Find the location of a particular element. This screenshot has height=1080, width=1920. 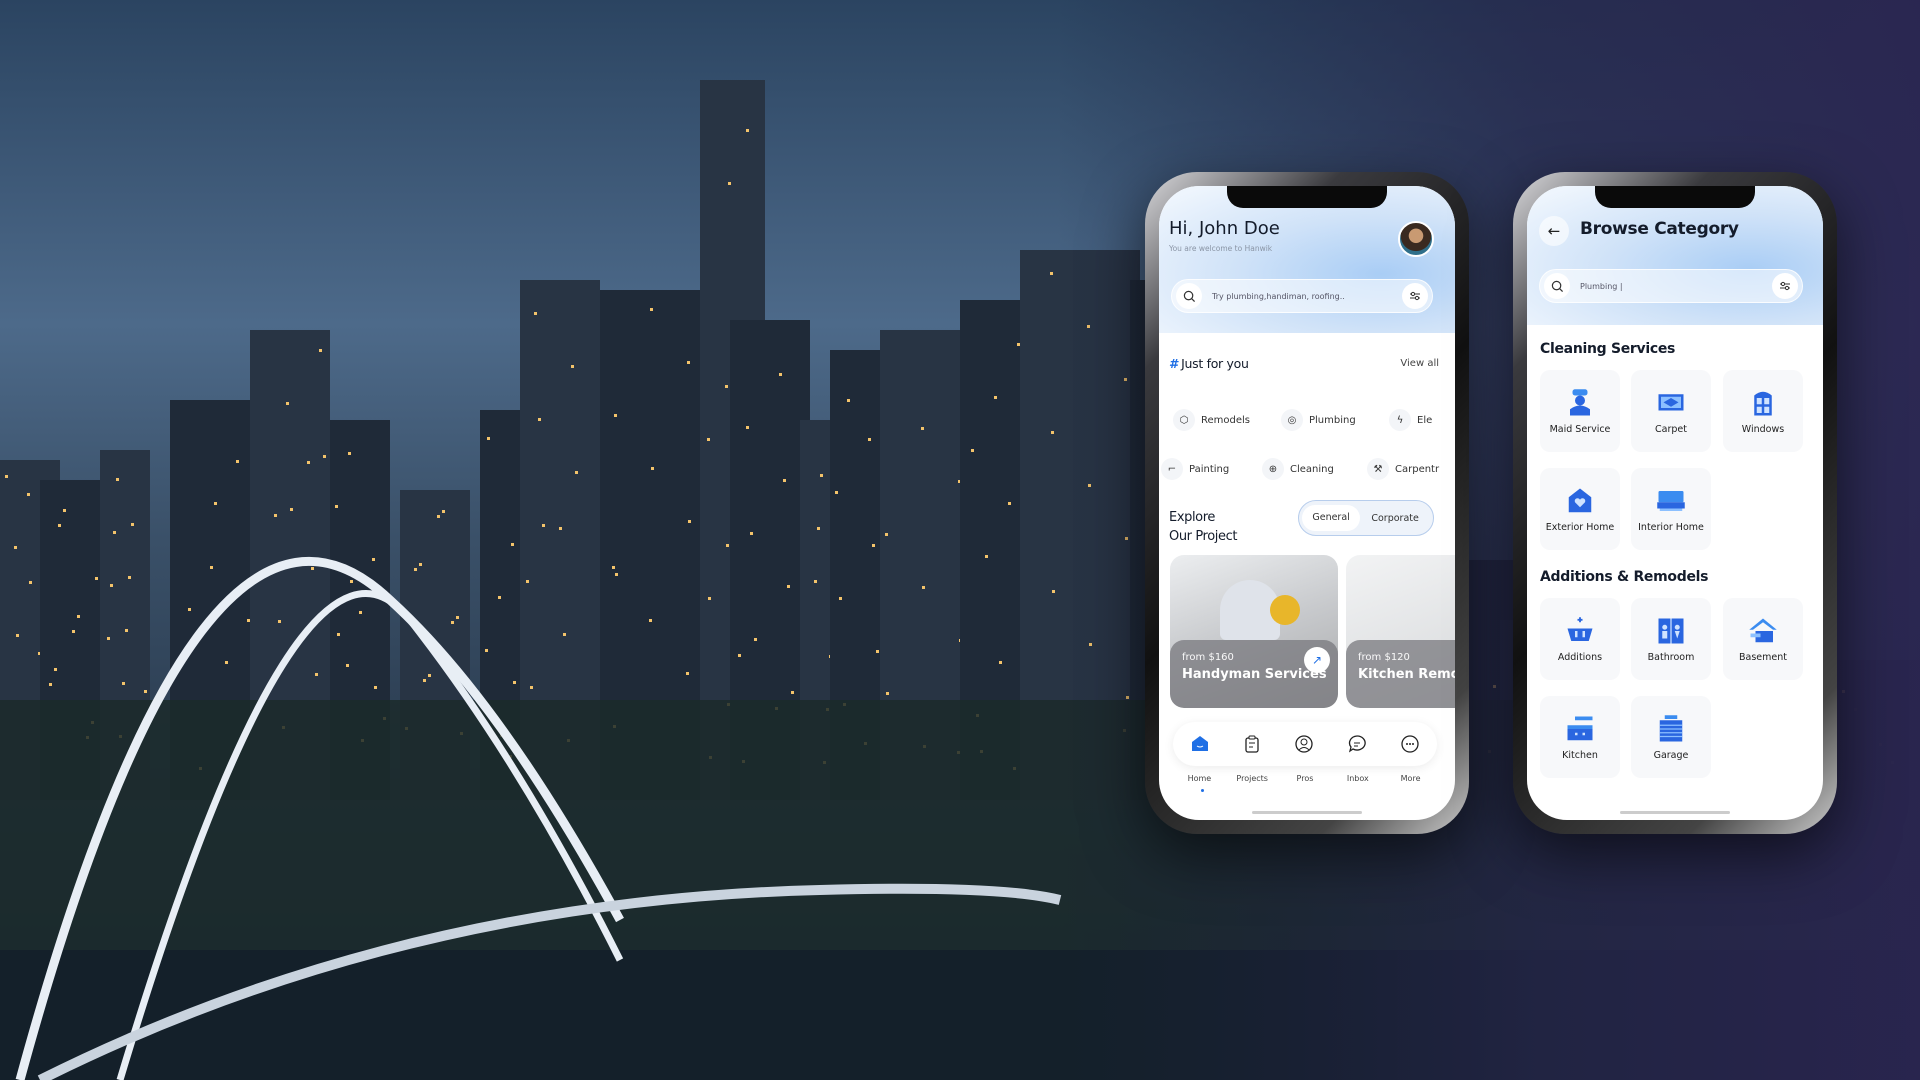

page-title: Browse Category is located at coordinates (1659, 229).